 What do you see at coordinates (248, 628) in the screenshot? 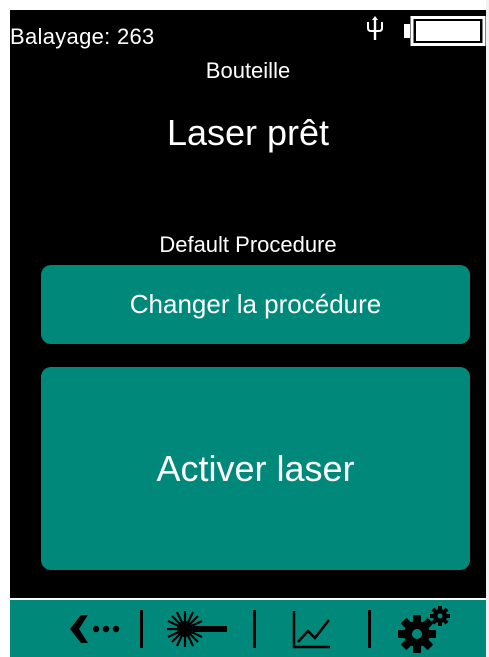
I see `bottom-toolbar` at bounding box center [248, 628].